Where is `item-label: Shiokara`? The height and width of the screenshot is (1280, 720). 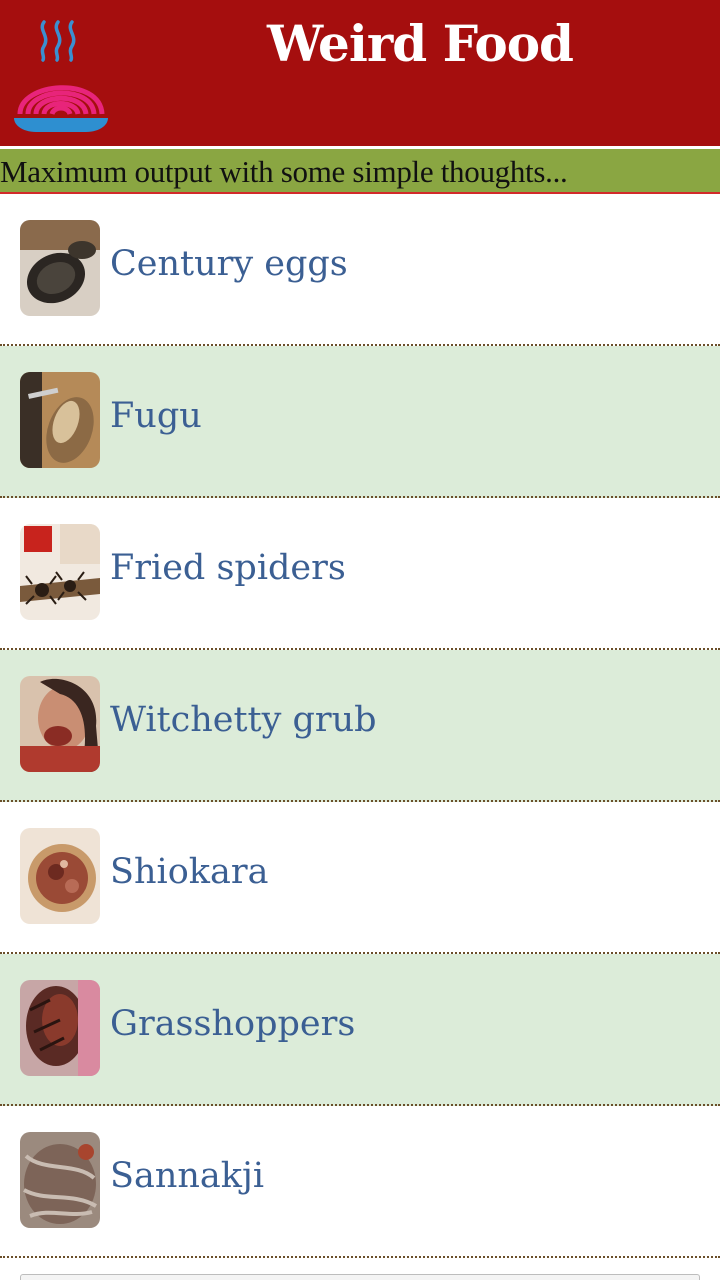 item-label: Shiokara is located at coordinates (189, 872).